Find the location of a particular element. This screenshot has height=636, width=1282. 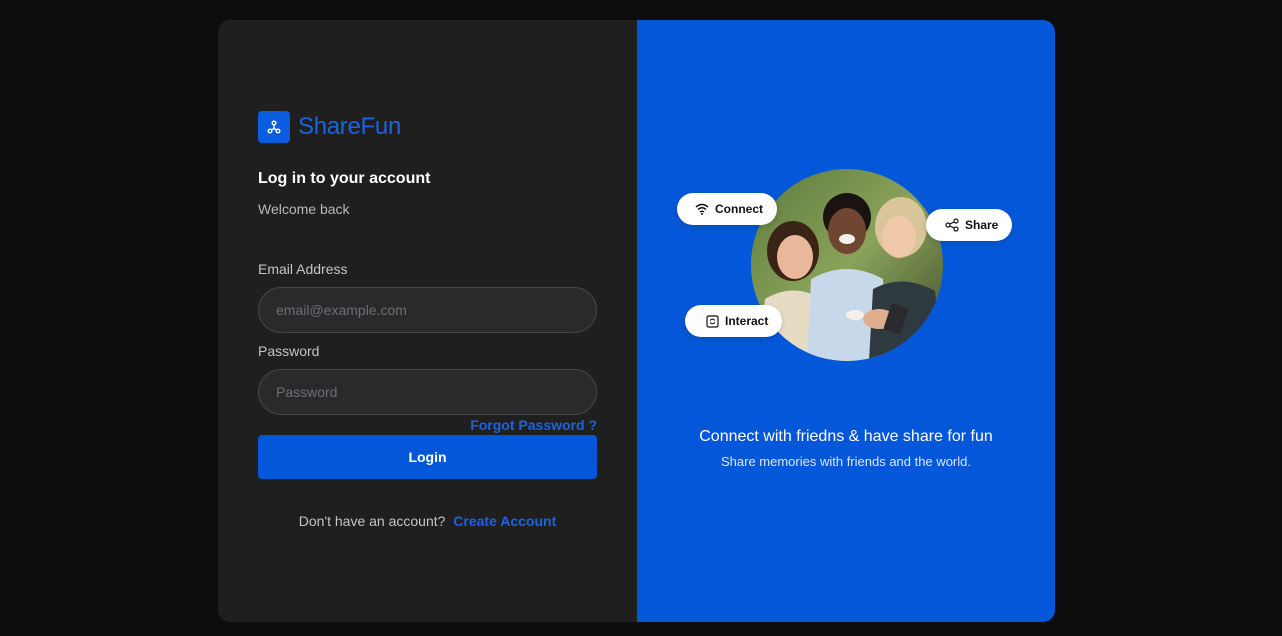

share-pill: Share is located at coordinates (969, 225).